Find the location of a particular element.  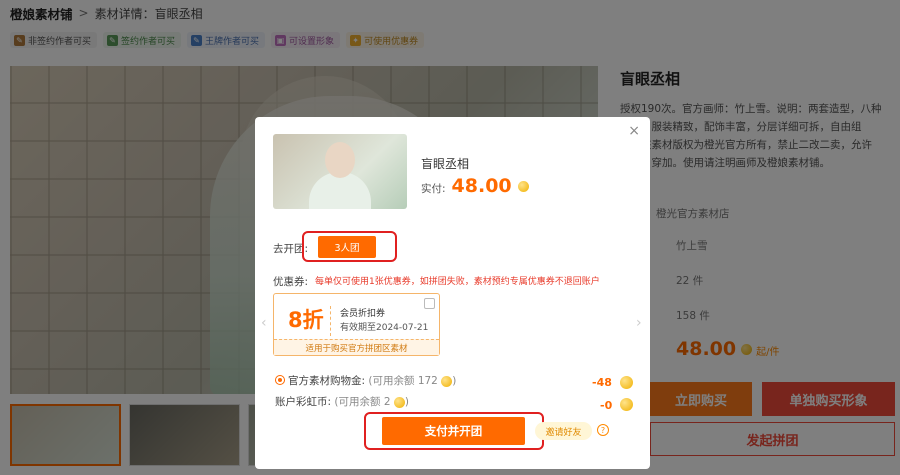

coupon-checkbox is located at coordinates (429, 303).